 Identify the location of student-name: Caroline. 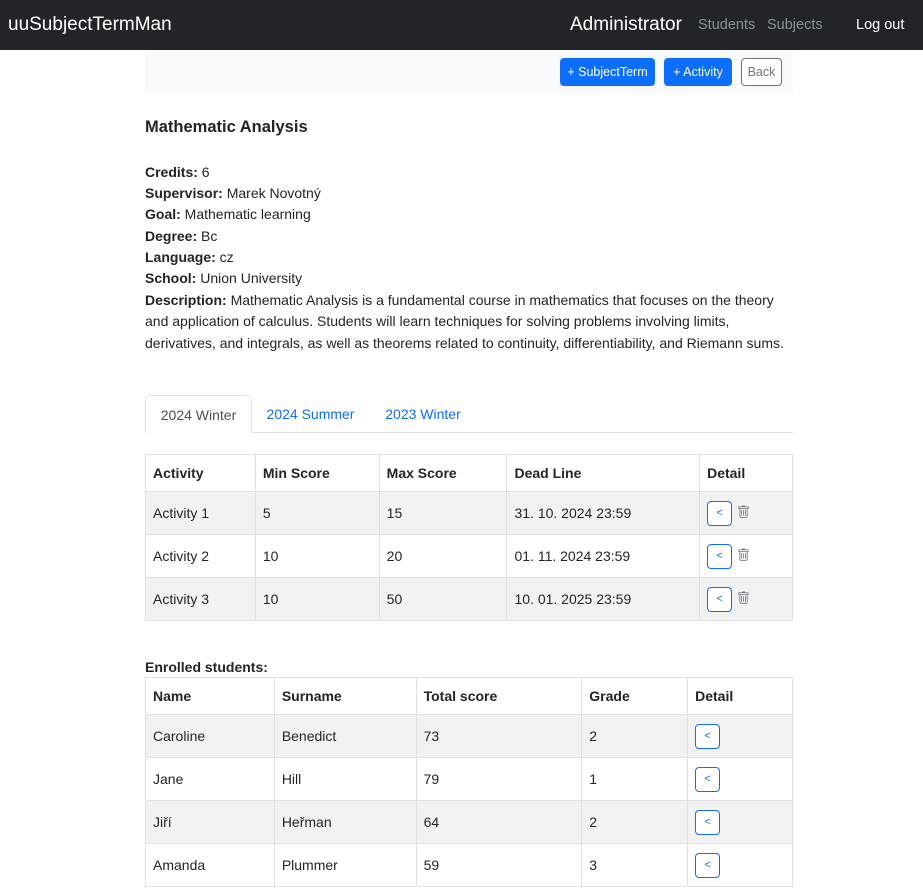
(210, 736).